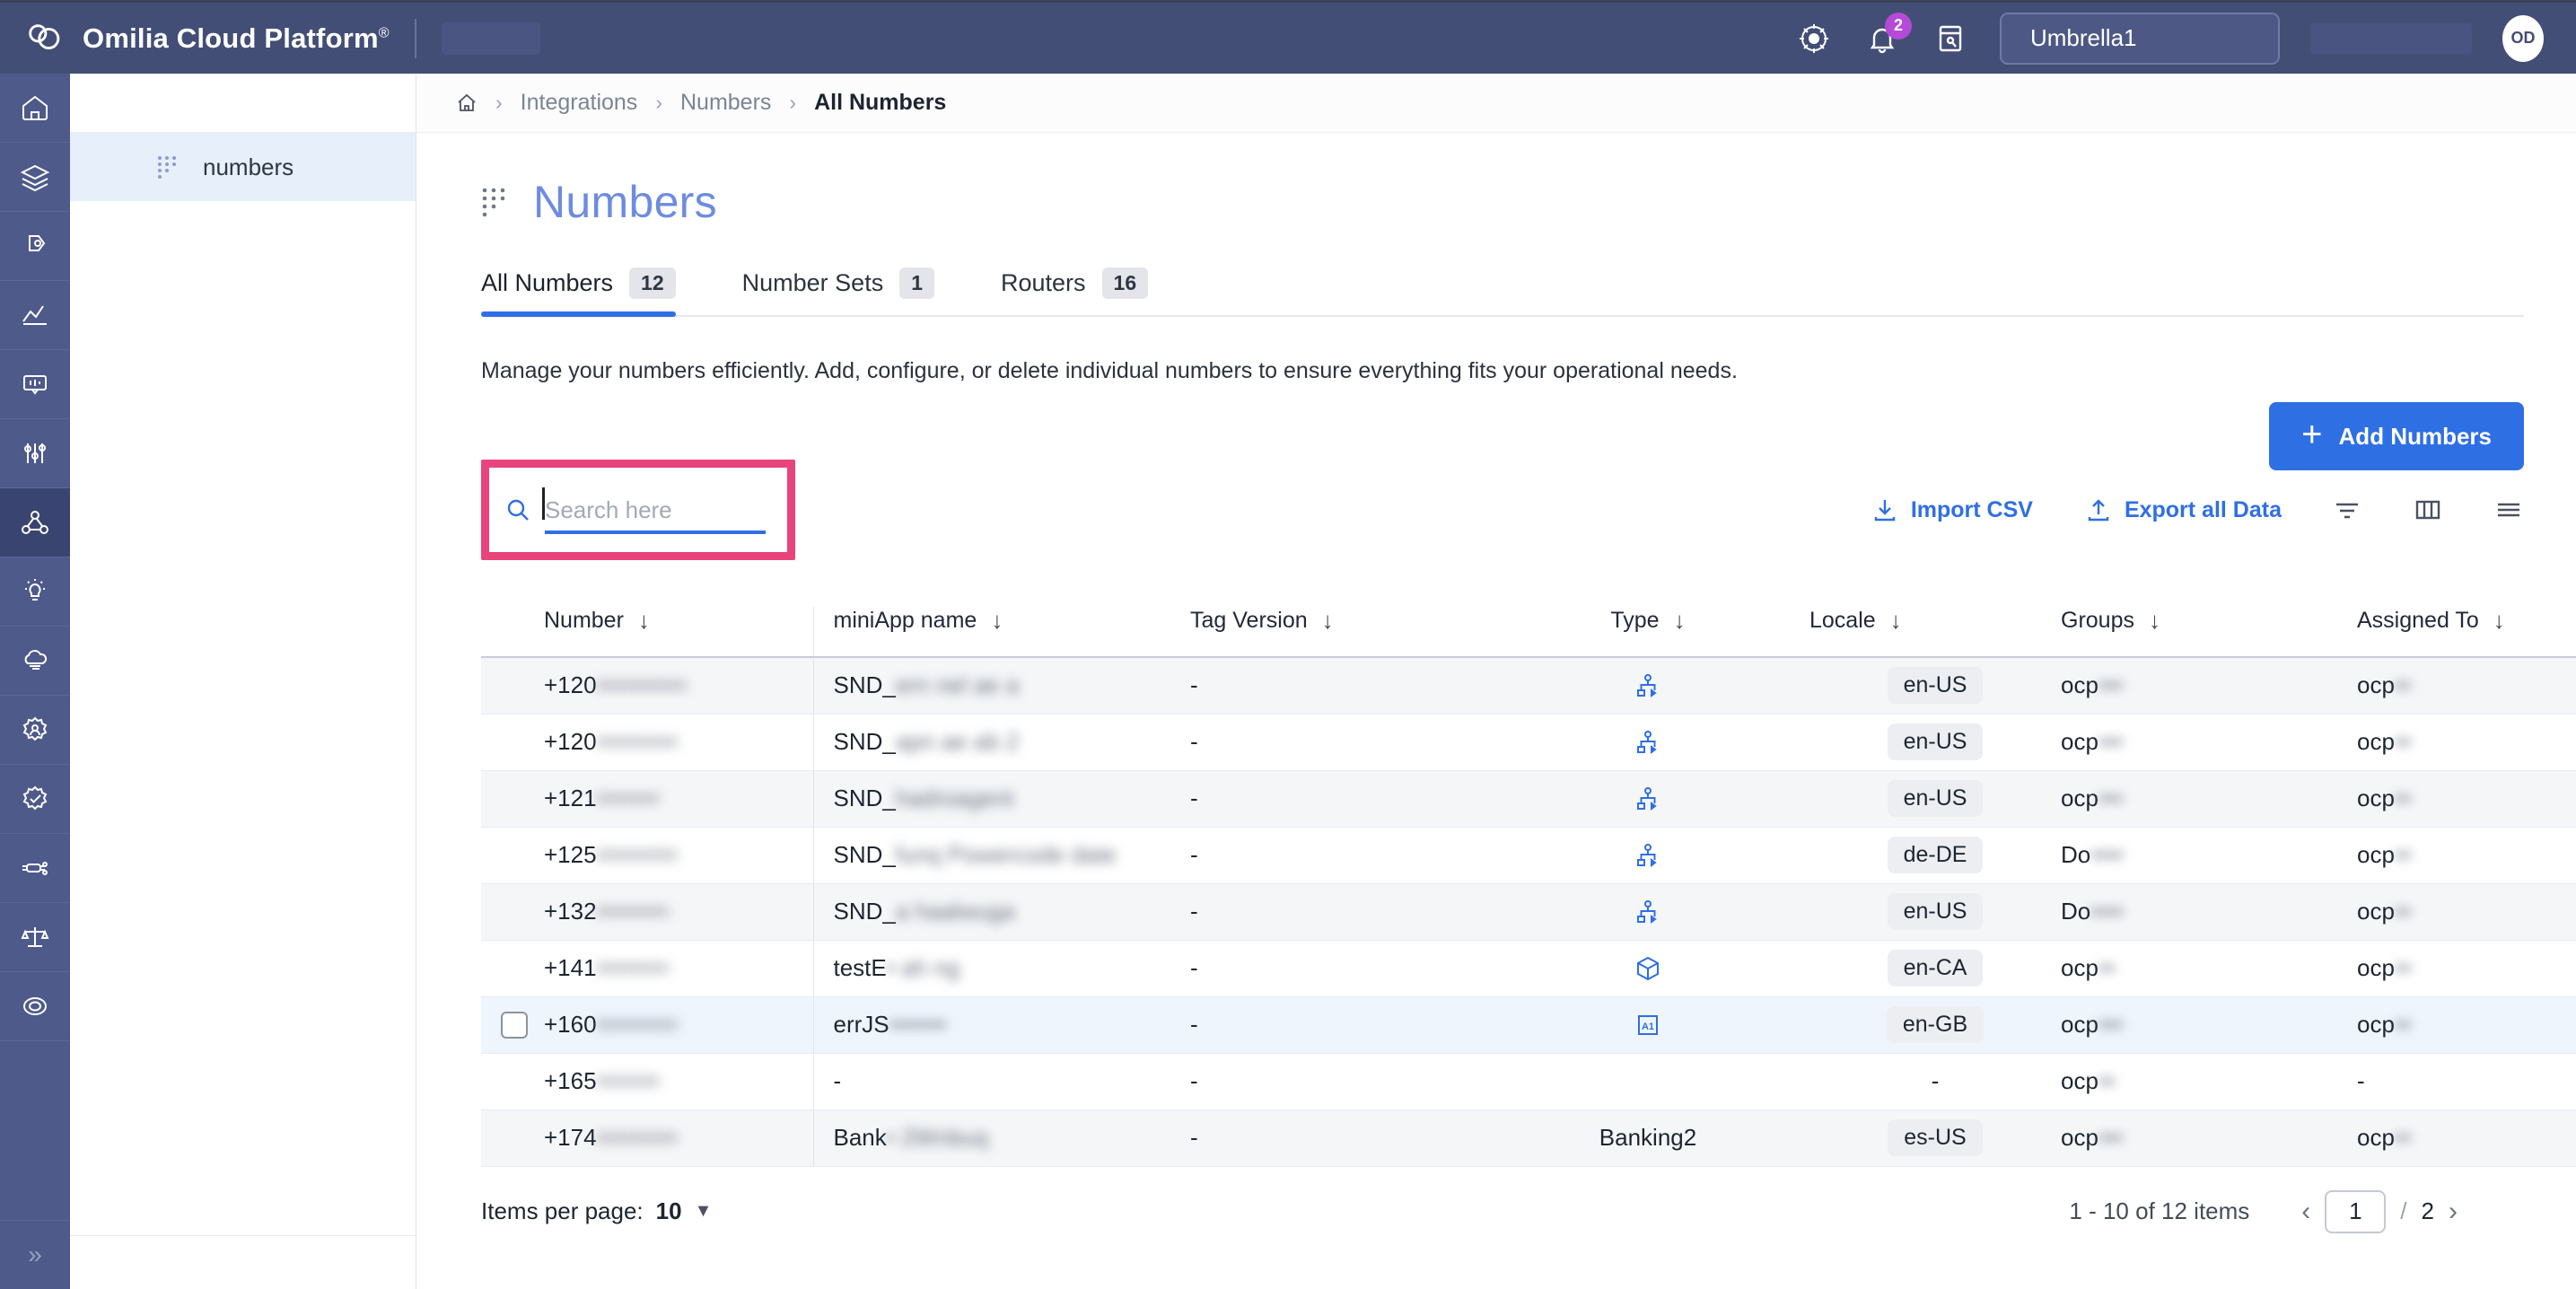  Describe the element at coordinates (35, 384) in the screenshot. I see `sidebar-item-conversations` at that location.